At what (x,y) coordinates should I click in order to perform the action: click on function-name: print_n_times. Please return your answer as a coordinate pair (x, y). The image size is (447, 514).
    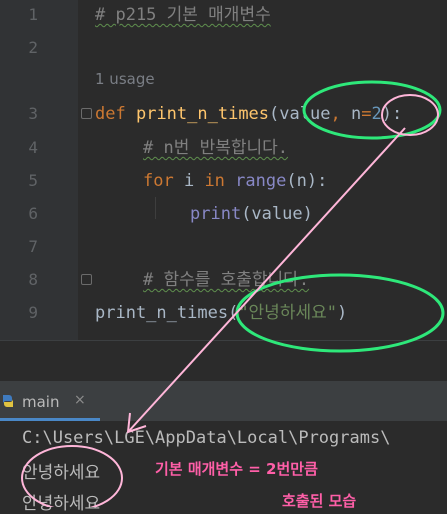
    Looking at the image, I should click on (202, 114).